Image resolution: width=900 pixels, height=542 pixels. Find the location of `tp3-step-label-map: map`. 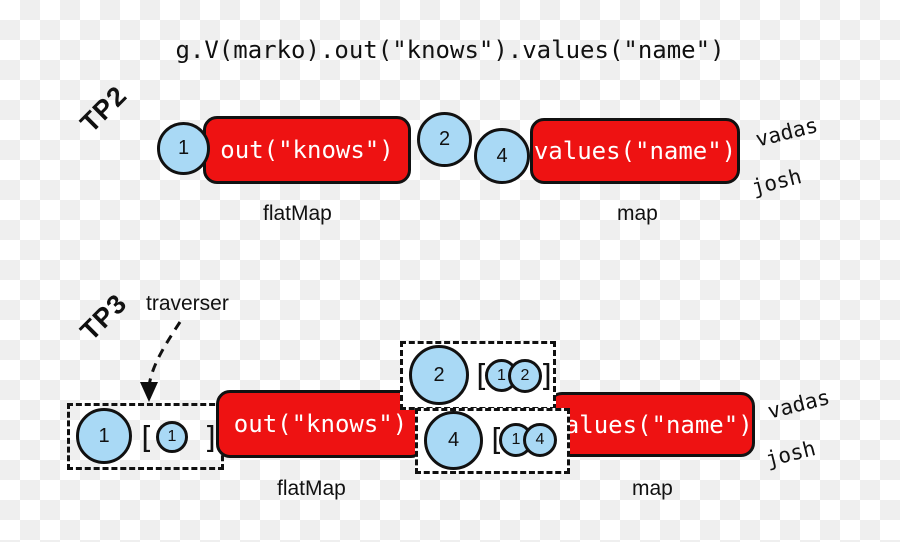

tp3-step-label-map: map is located at coordinates (652, 488).